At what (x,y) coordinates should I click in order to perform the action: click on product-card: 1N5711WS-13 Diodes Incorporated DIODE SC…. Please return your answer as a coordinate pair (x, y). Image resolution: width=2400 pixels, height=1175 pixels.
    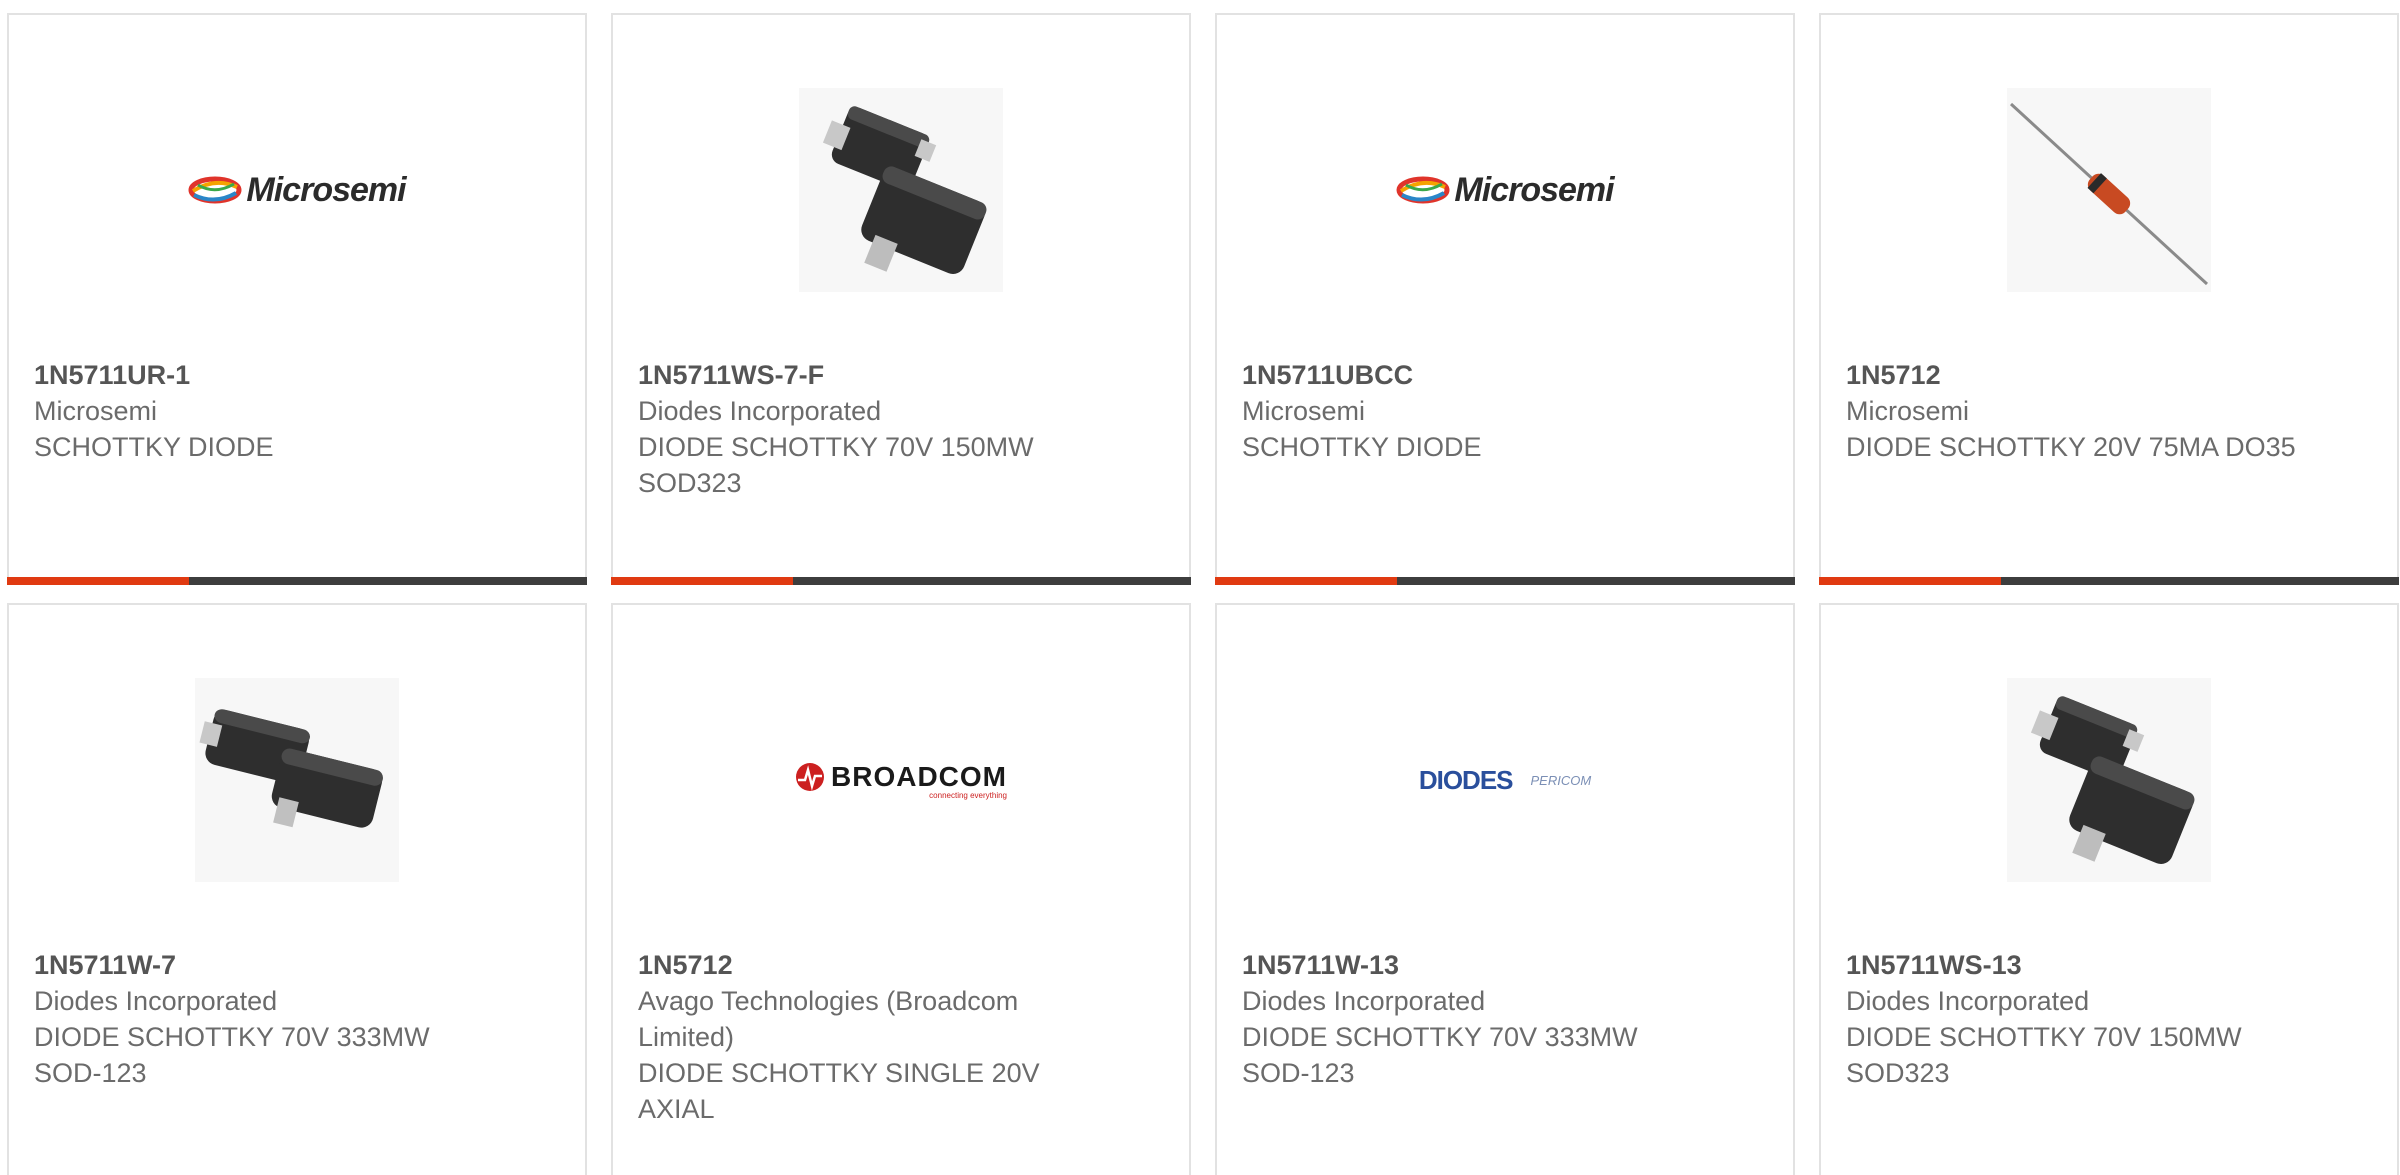
    Looking at the image, I should click on (2109, 889).